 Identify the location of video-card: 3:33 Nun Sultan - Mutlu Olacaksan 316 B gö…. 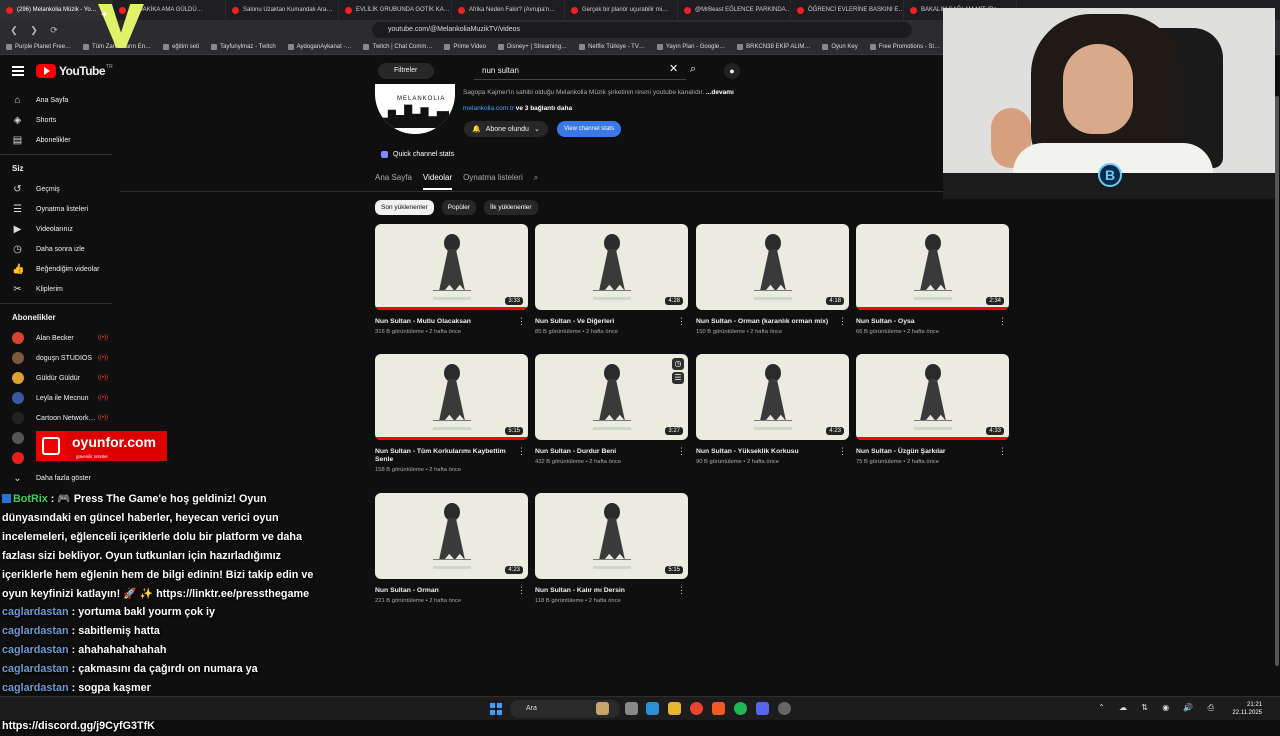
(451, 279).